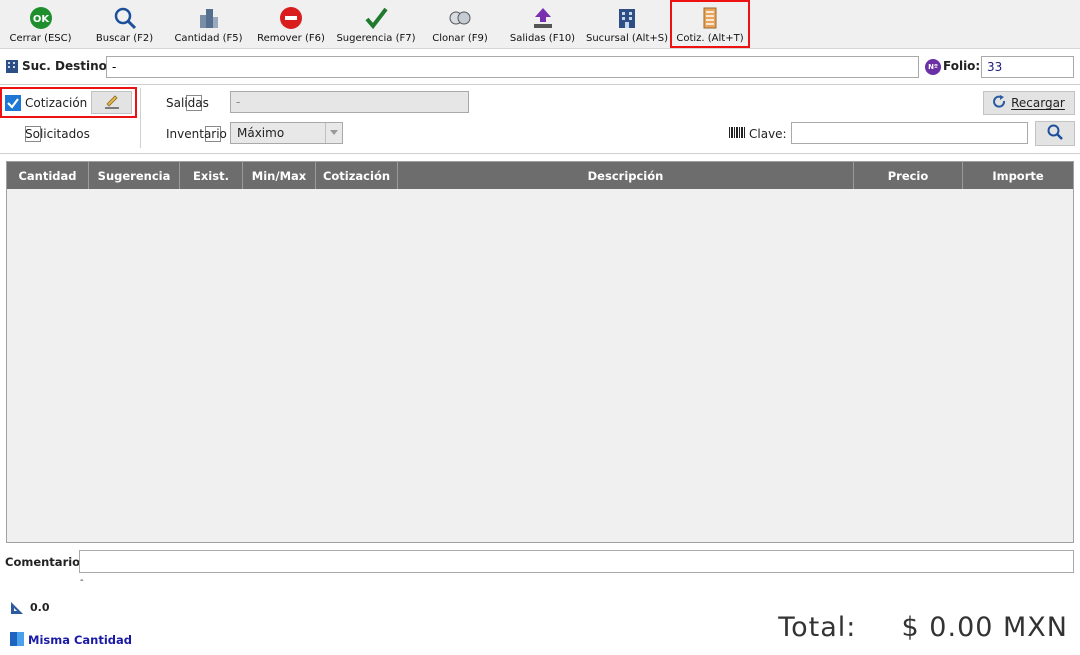 The image size is (1080, 655). Describe the element at coordinates (933, 67) in the screenshot. I see `folio-badge-icon: Nº` at that location.